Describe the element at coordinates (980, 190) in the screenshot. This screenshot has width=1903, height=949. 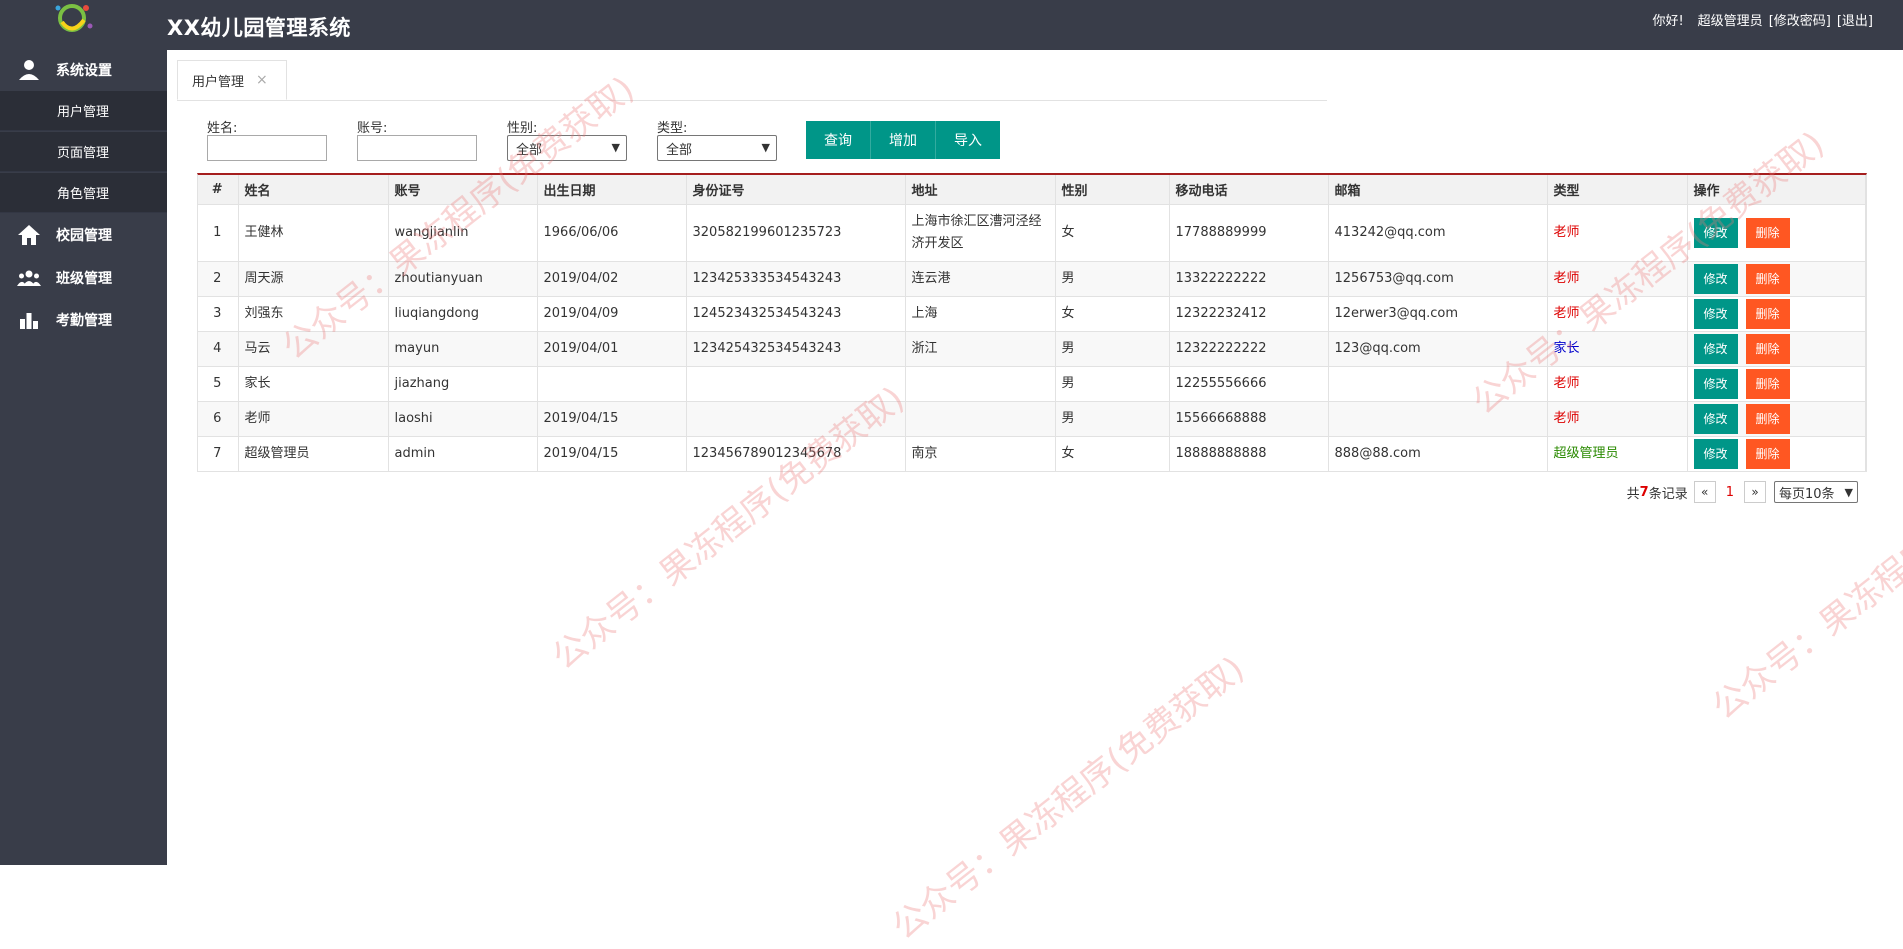
I see `col-header-address: 地址` at that location.